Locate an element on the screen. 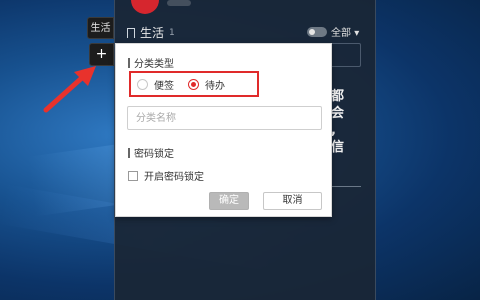 This screenshot has height=300, width=480. panel-title: 生活 is located at coordinates (152, 33).